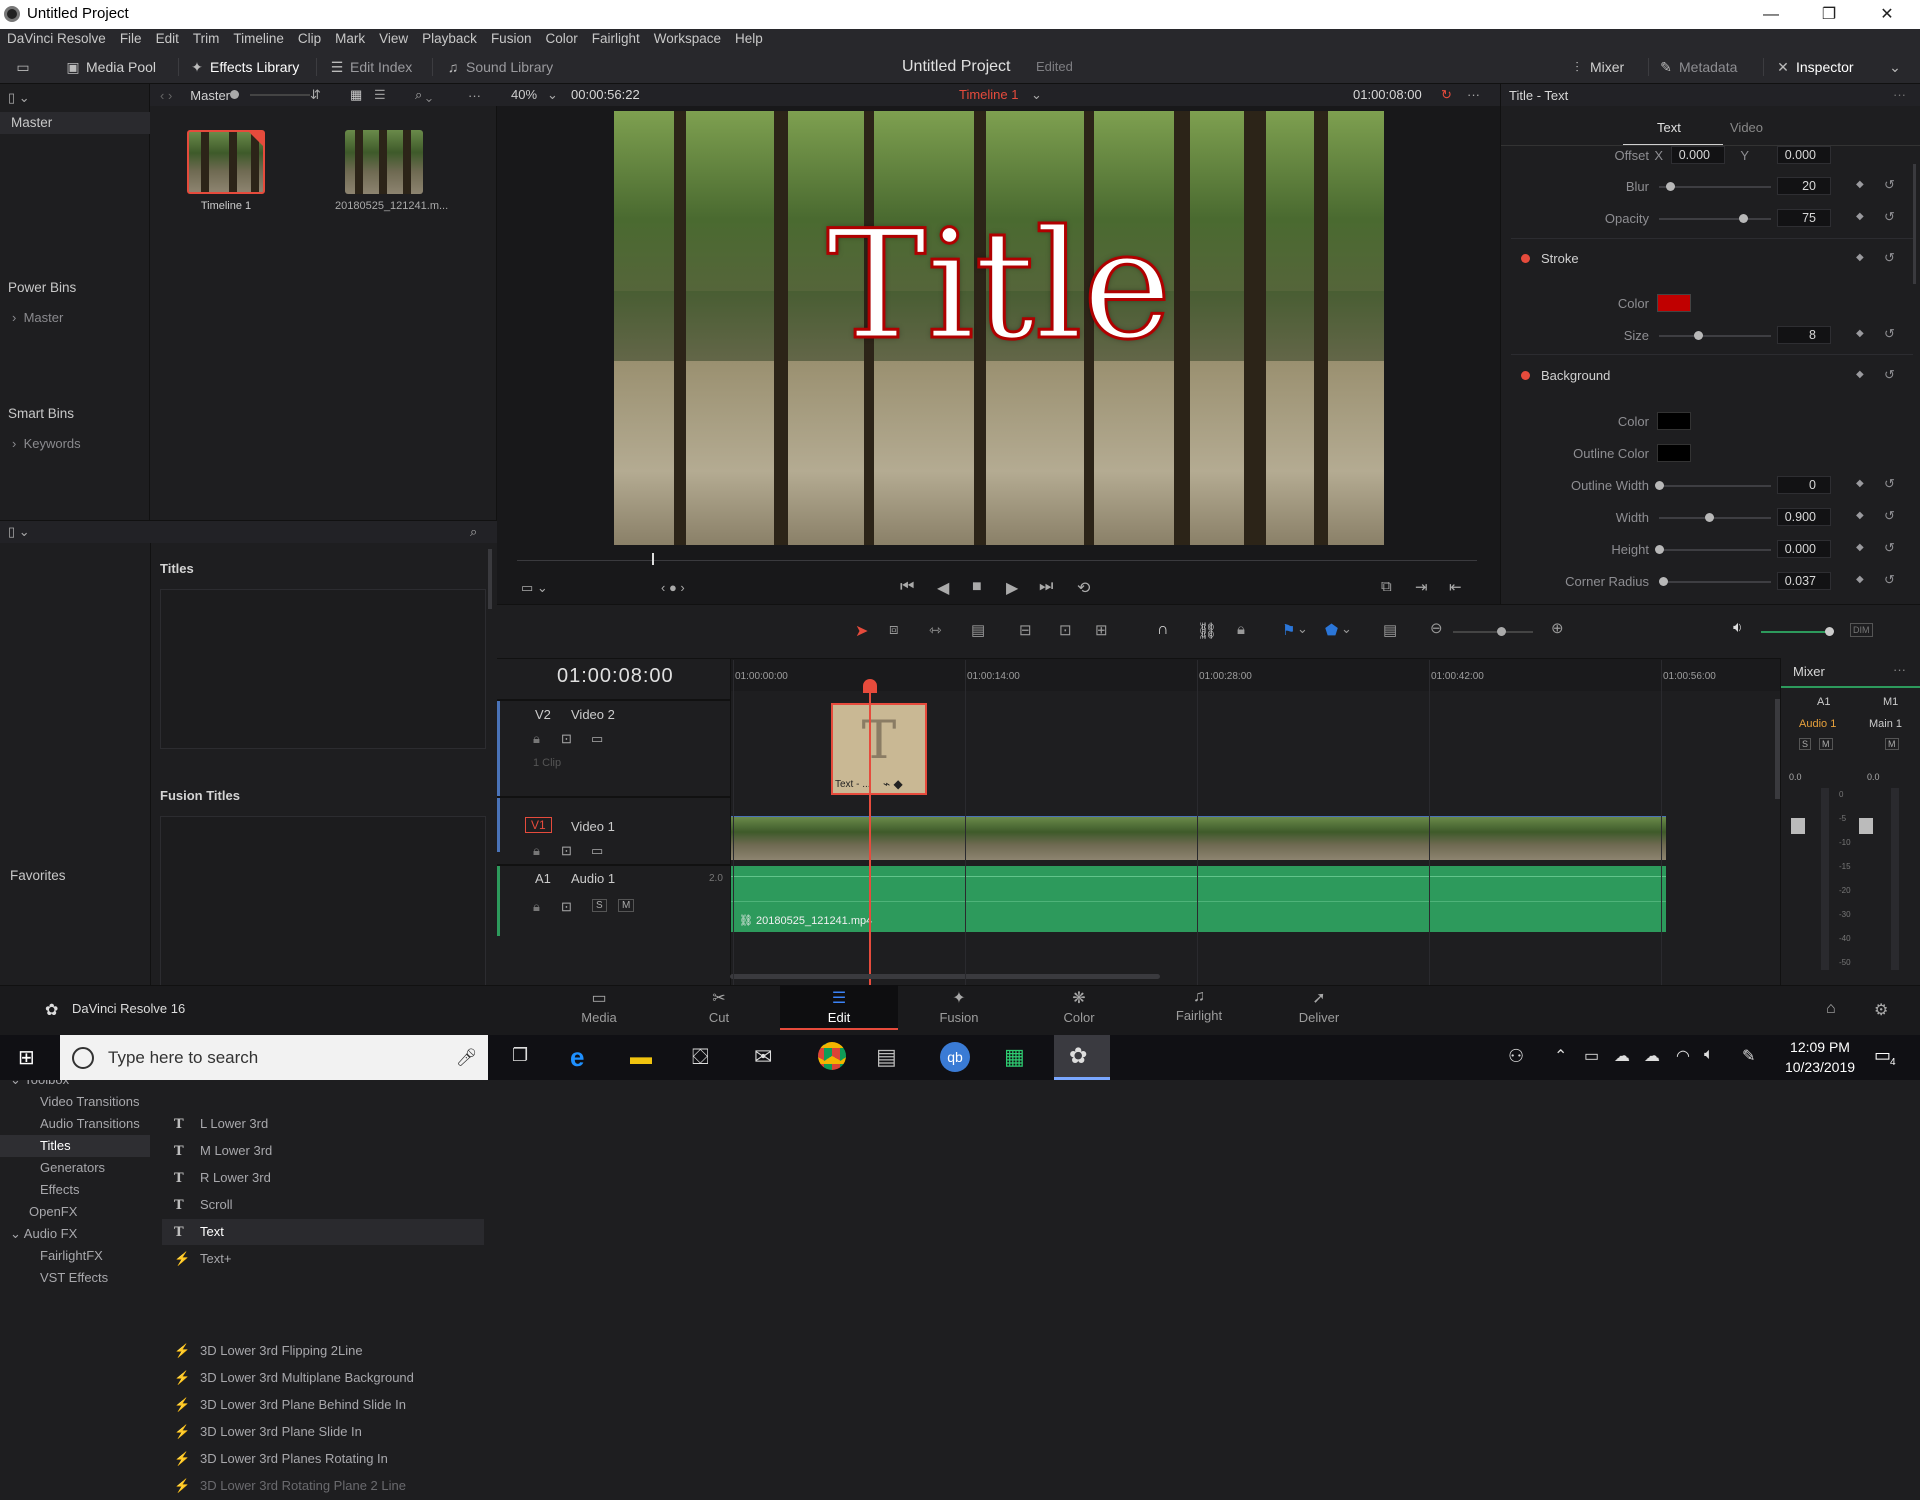 This screenshot has width=1920, height=1500. I want to click on effects-search-icon: ⌕, so click(473, 532).